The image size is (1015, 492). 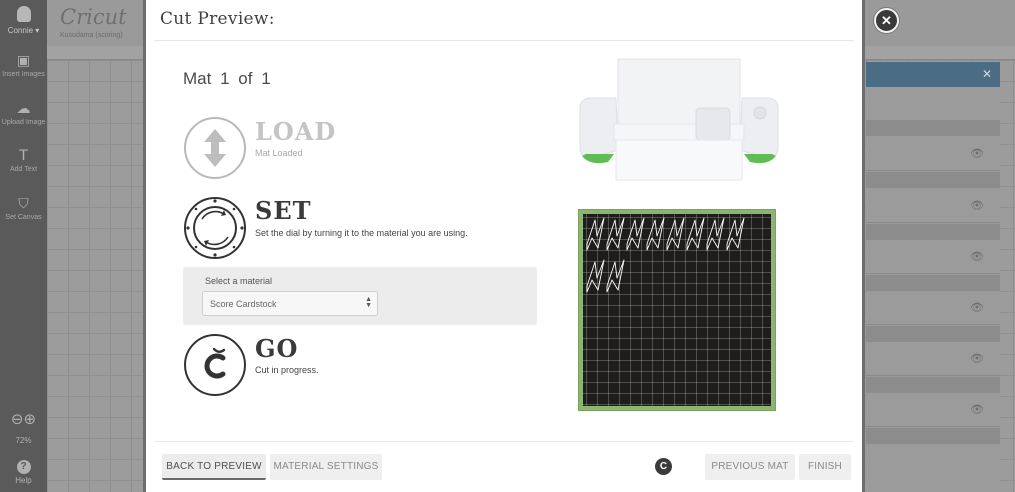 I want to click on select-arrows-icon: ▲ ▼, so click(x=368, y=302).